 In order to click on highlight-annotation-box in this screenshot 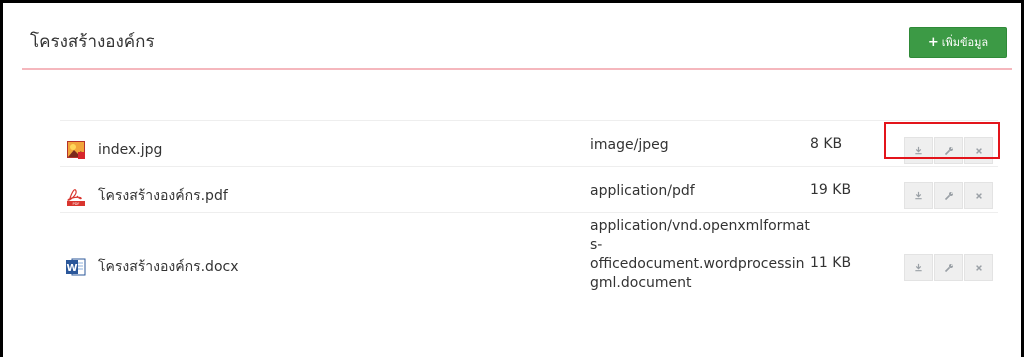, I will do `click(942, 140)`.